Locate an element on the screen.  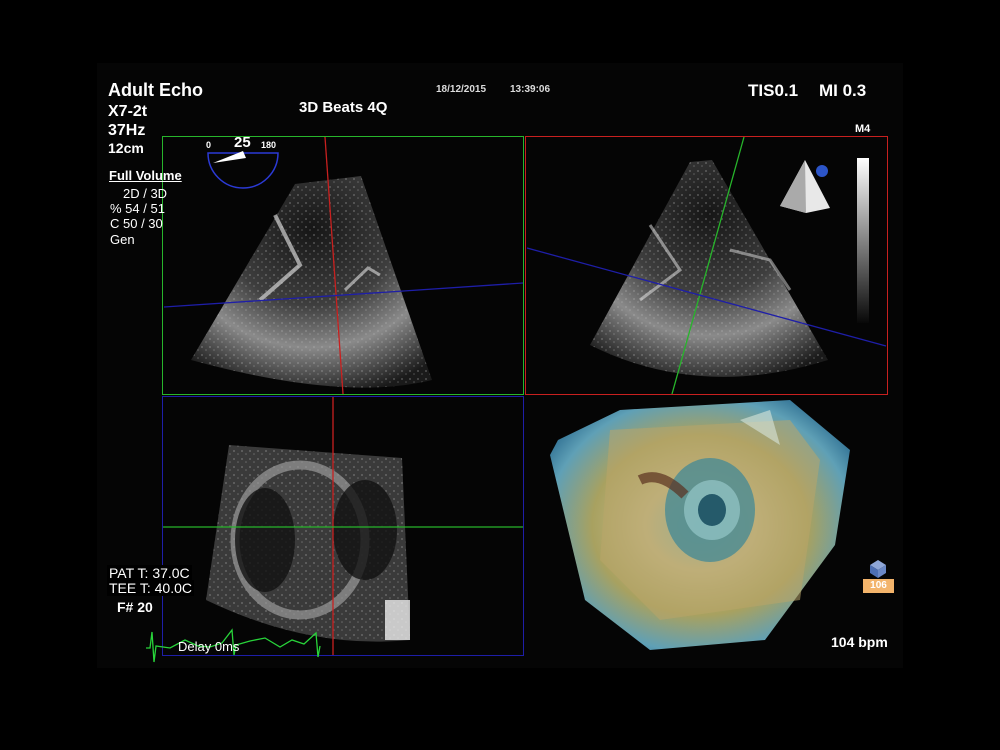
grayscale-map-bar is located at coordinates (863, 240).